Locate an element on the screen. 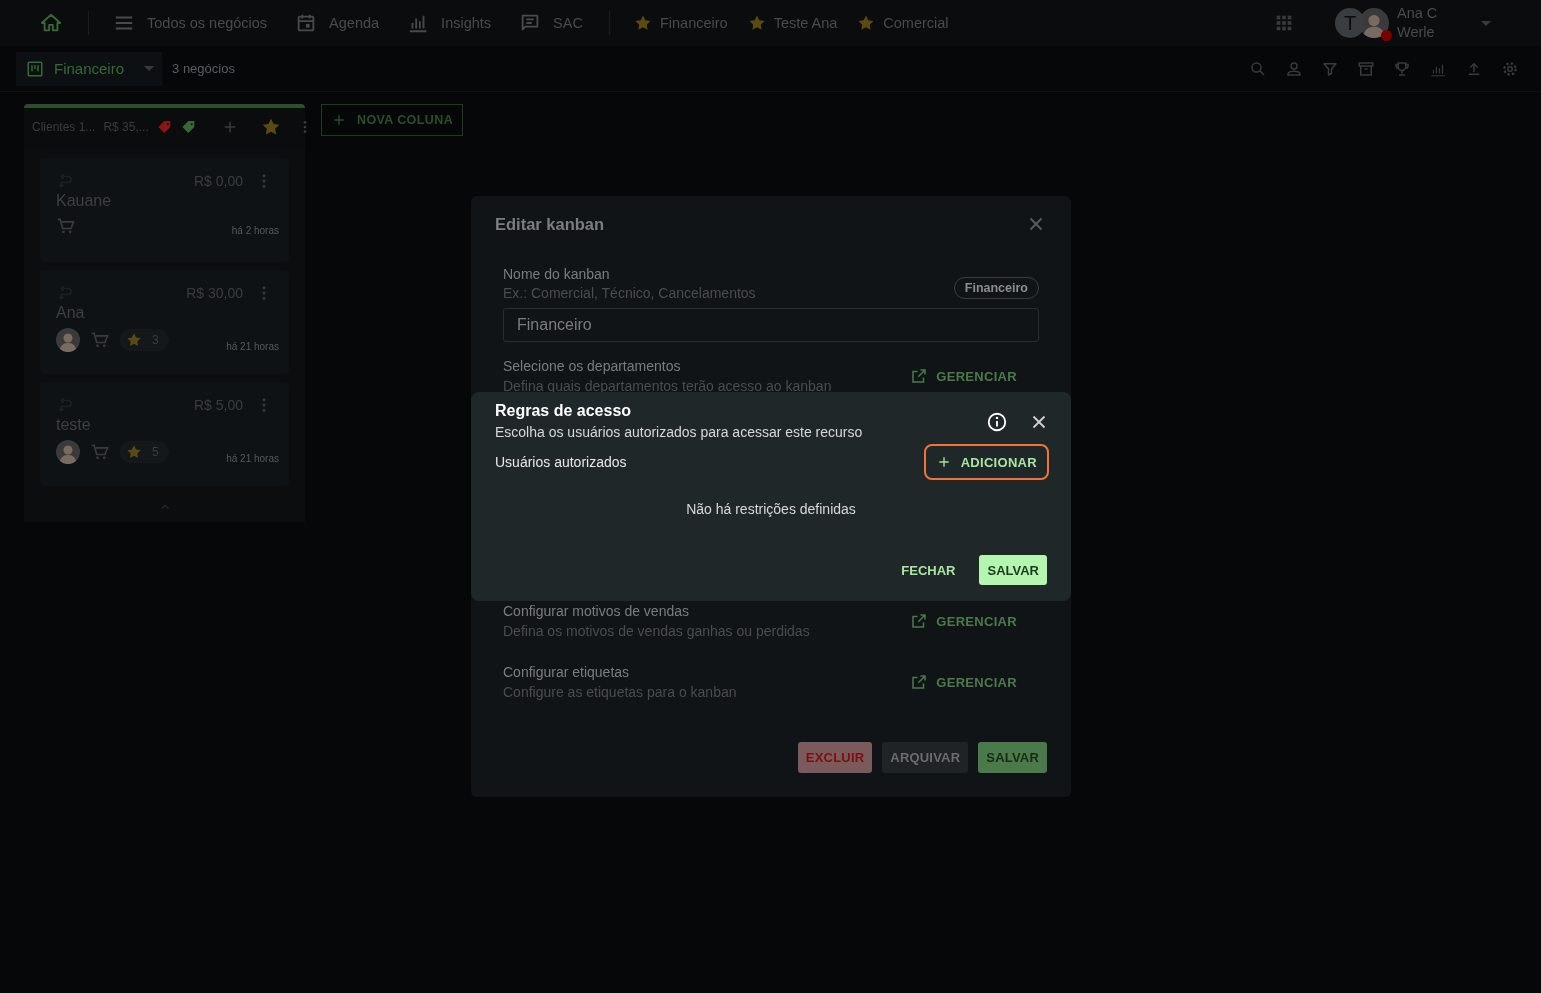 Image resolution: width=1541 pixels, height=993 pixels. settings-icon is located at coordinates (1510, 68).